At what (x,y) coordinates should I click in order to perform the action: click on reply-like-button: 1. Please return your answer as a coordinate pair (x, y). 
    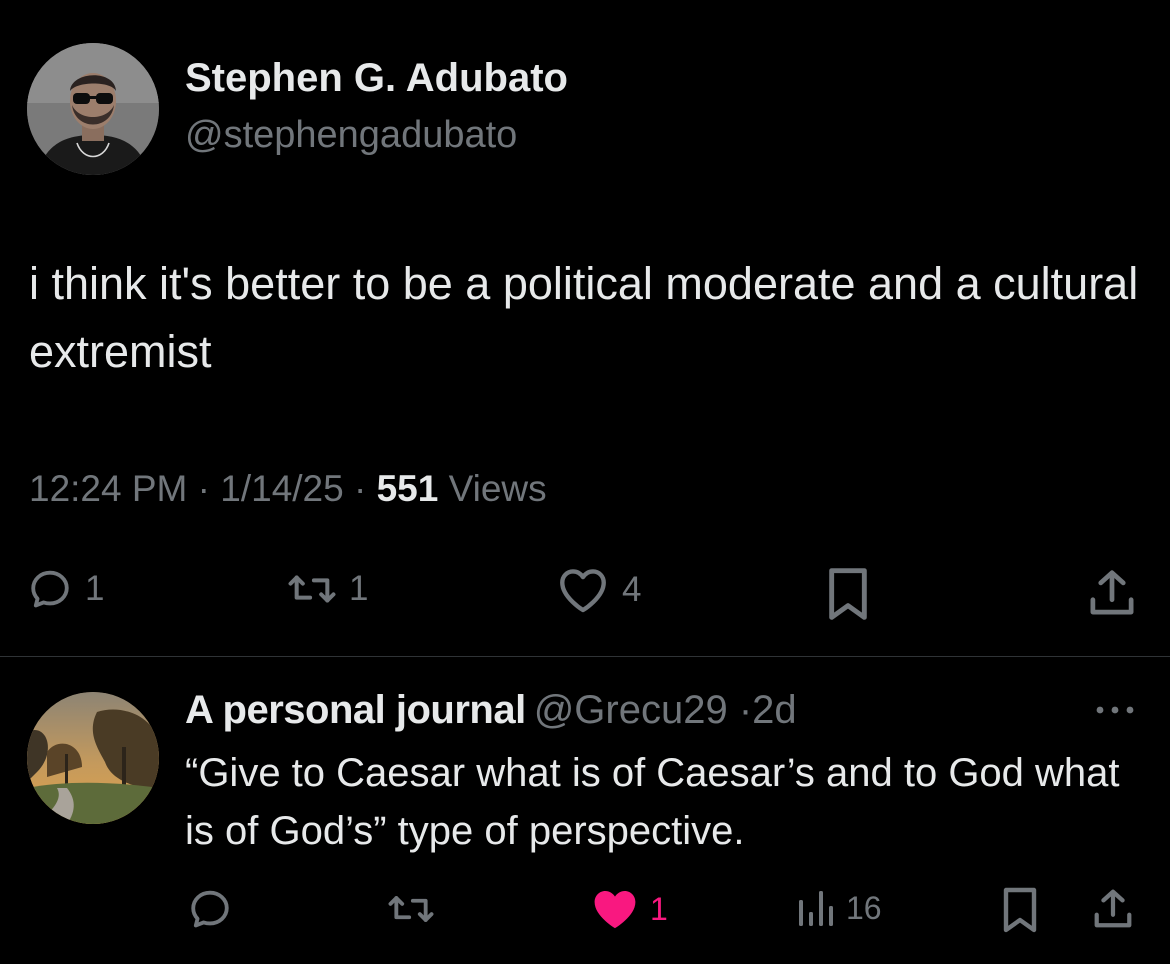
    Looking at the image, I should click on (629, 909).